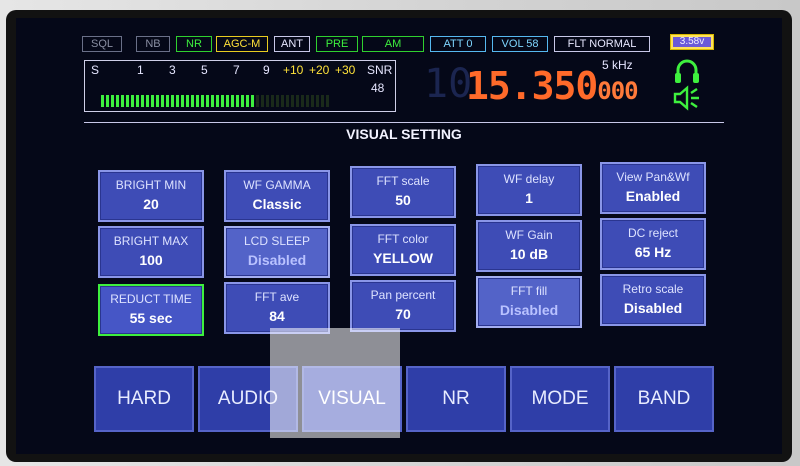  I want to click on setting-wf-delay: WF delay 1, so click(529, 190).